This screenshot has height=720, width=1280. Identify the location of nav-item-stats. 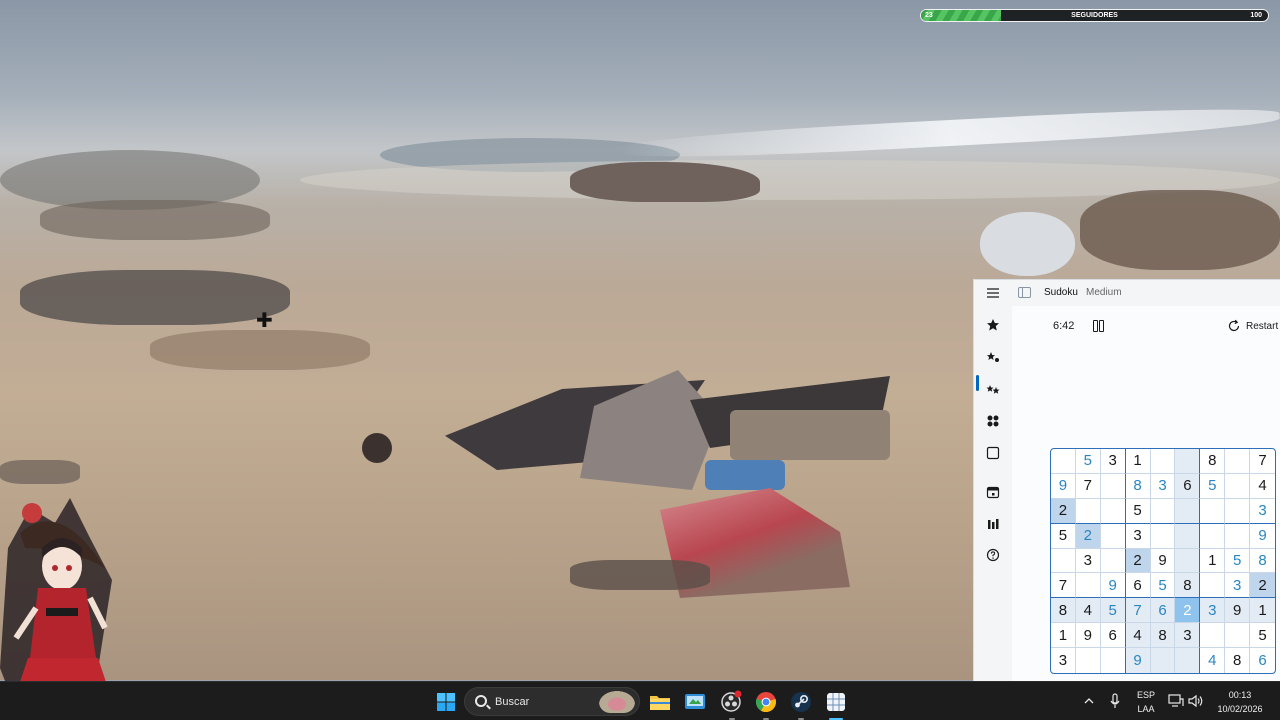
(993, 524).